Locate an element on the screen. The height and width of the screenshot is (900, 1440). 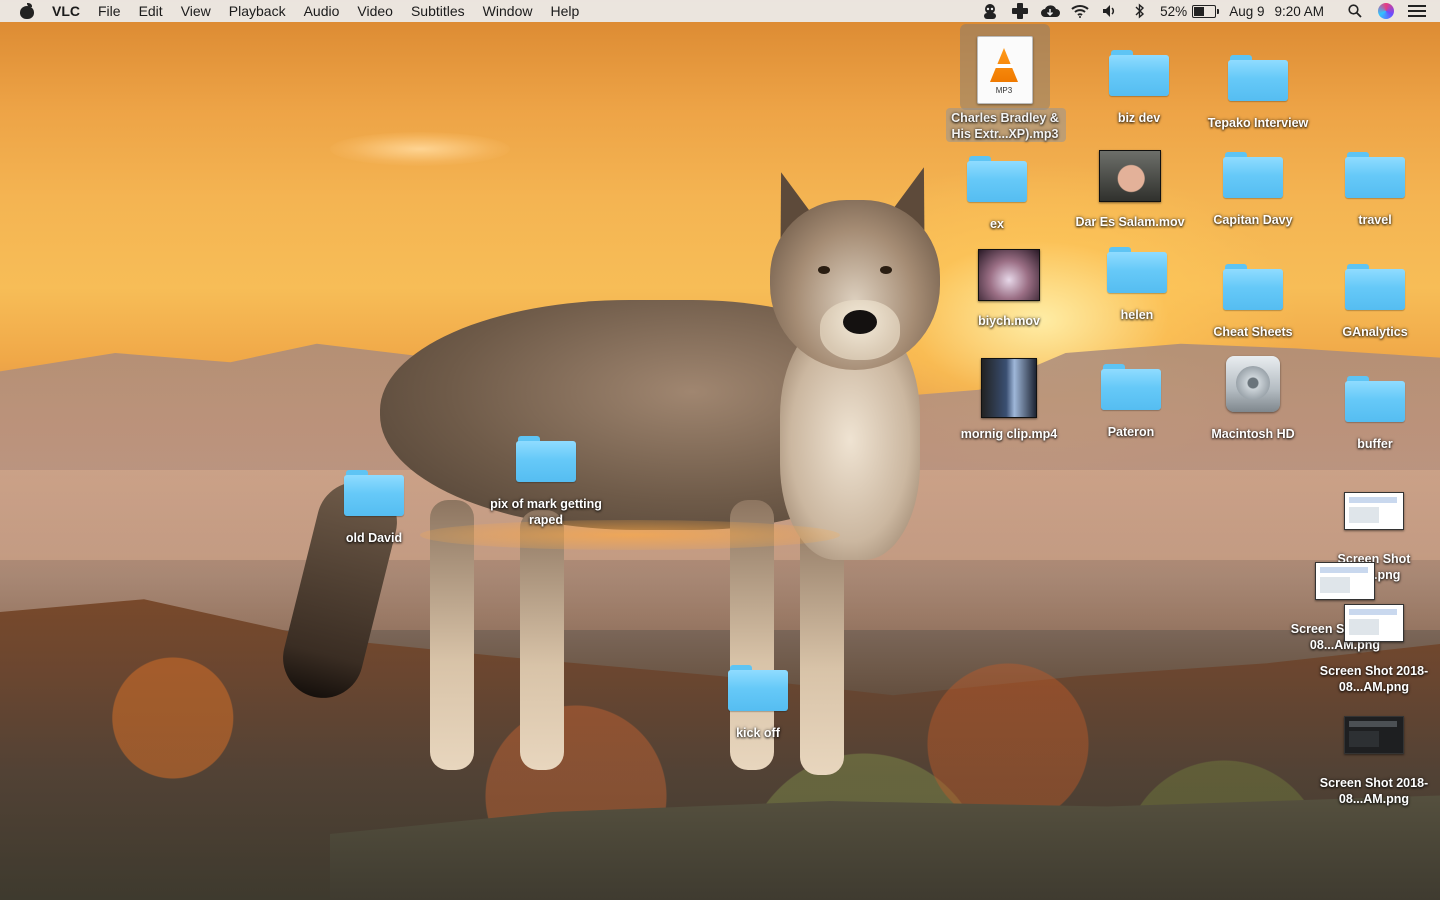
menu-help: Help is located at coordinates (564, 11).